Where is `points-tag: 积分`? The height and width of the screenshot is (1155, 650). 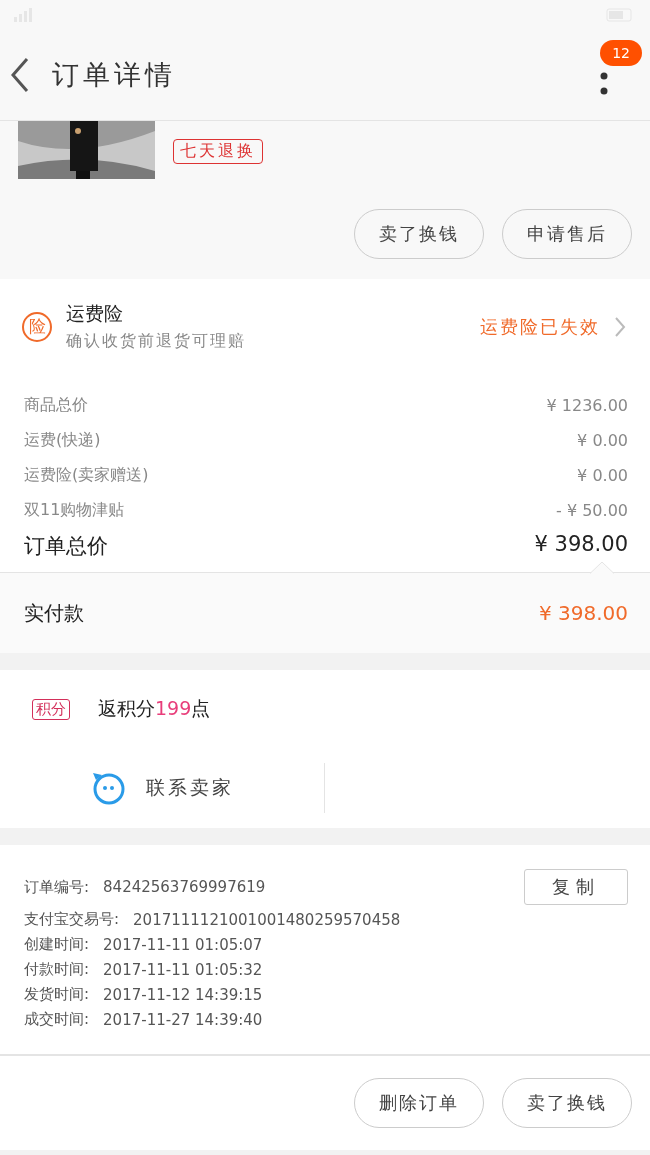 points-tag: 积分 is located at coordinates (51, 709).